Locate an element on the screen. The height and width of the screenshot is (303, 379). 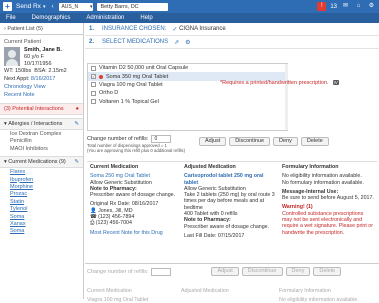
list-item: Morphine is located at coordinates (44, 187).